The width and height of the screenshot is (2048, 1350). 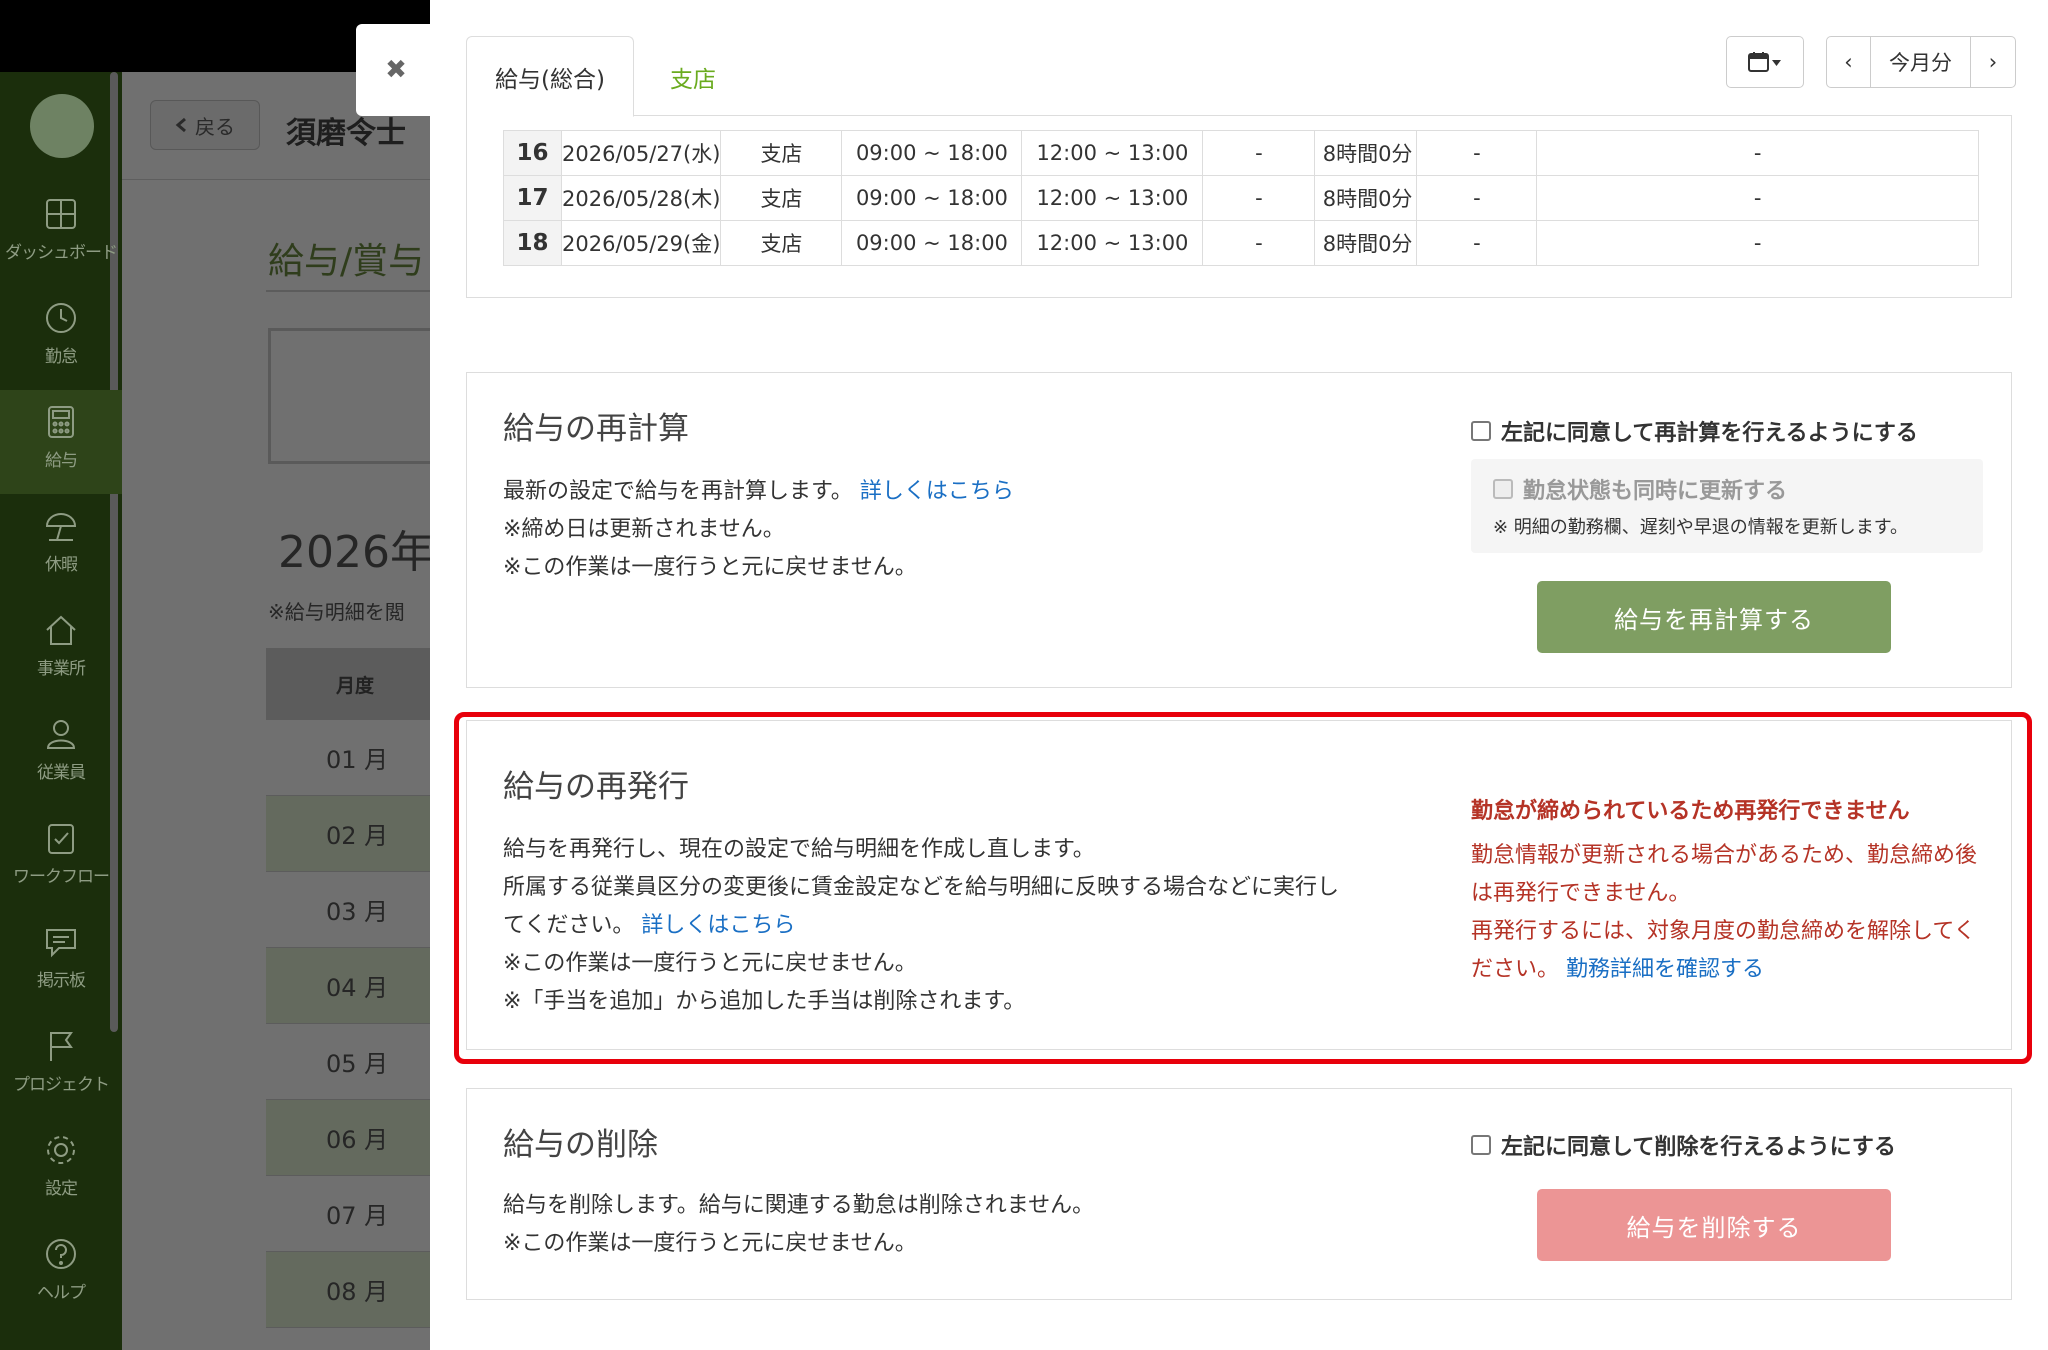 What do you see at coordinates (550, 76) in the screenshot?
I see `tab-payroll-total: 給与(総合)` at bounding box center [550, 76].